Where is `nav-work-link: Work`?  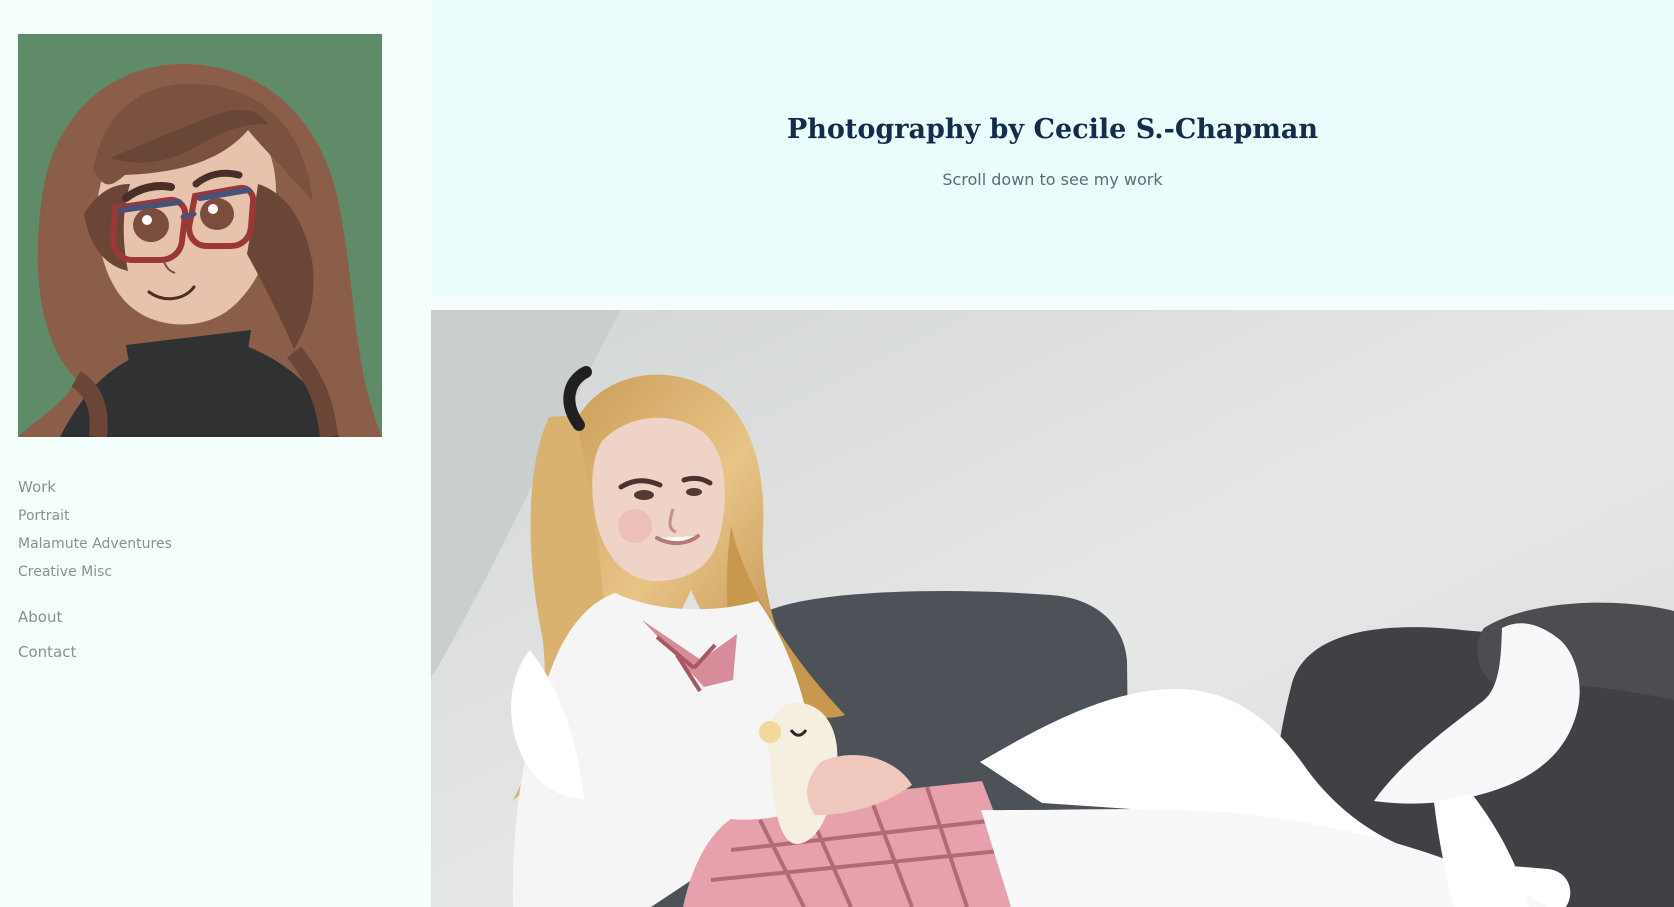 nav-work-link: Work is located at coordinates (198, 487).